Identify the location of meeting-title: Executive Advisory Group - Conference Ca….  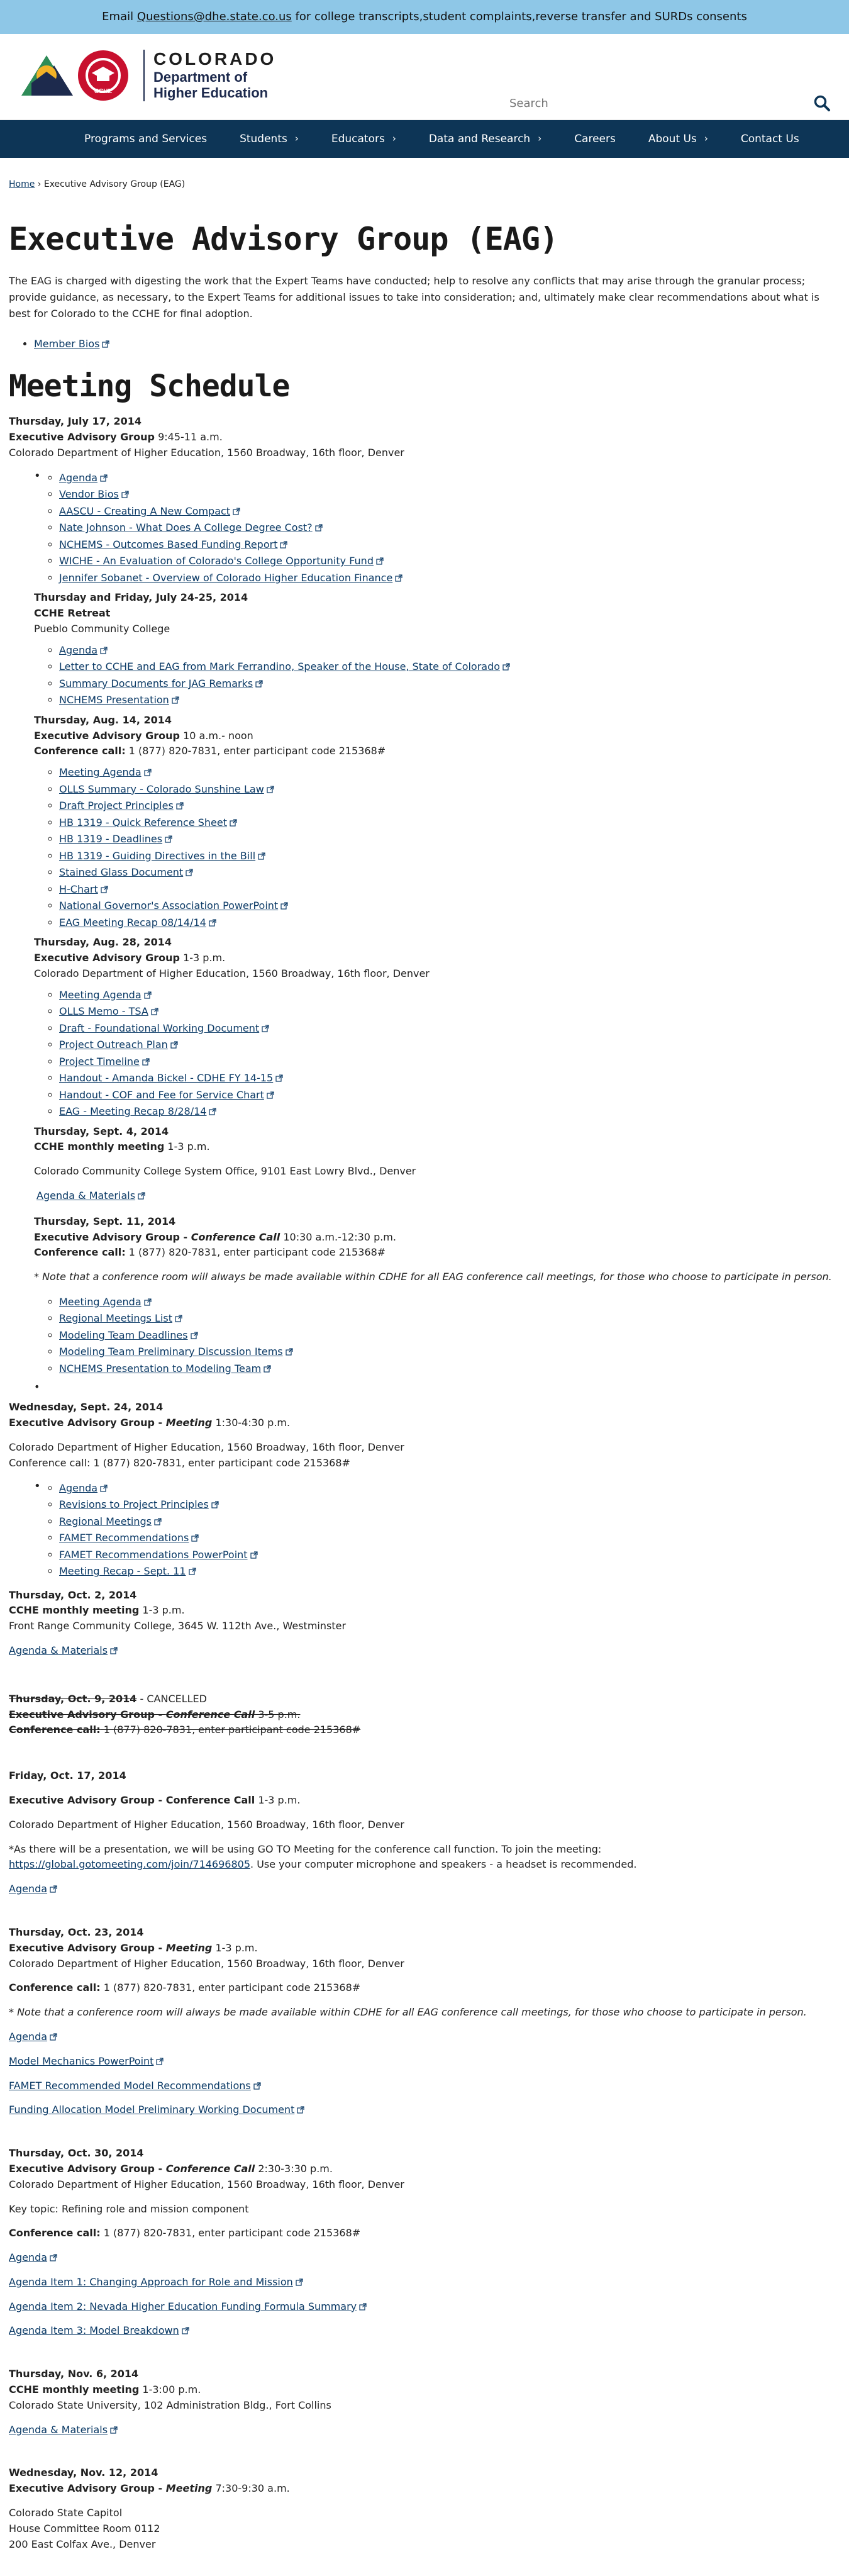
(132, 1799).